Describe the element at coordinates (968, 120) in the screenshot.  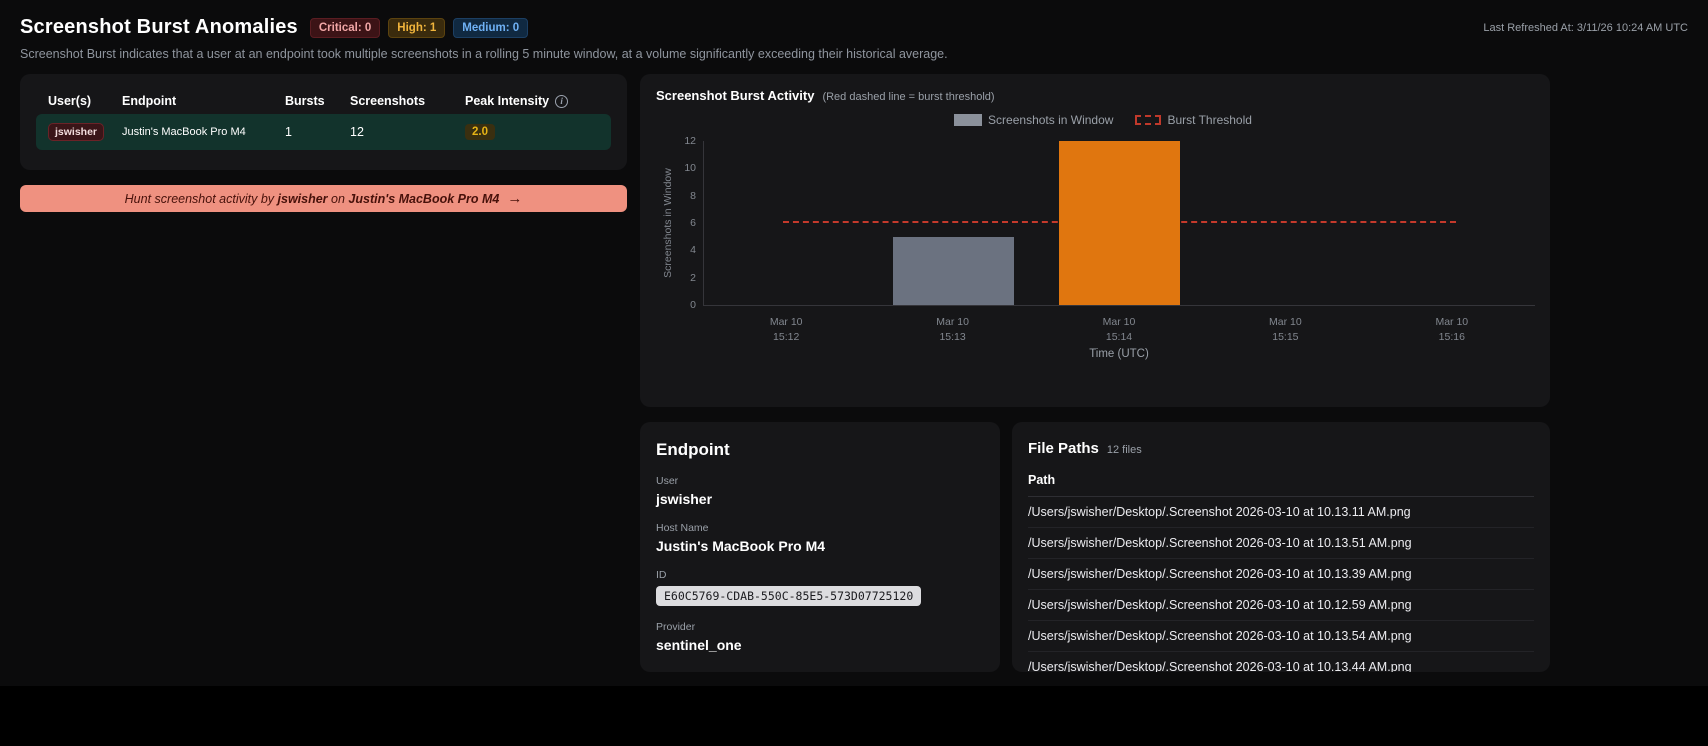
I see `bar-swatch-icon` at that location.